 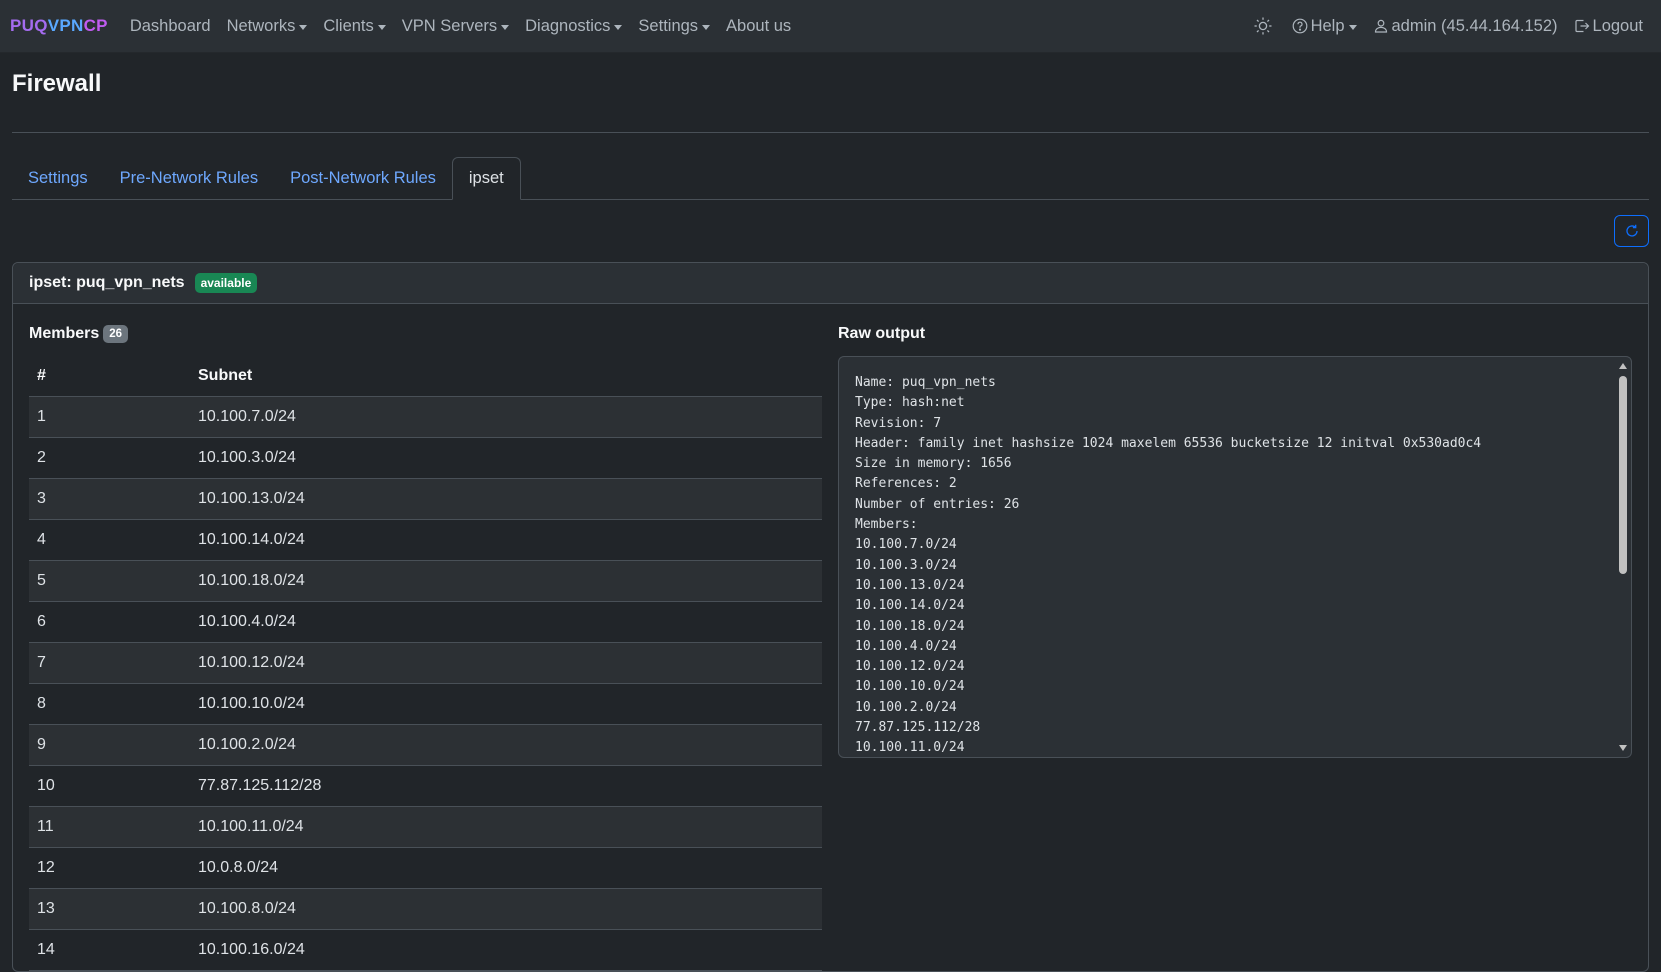 I want to click on refresh-icon, so click(x=1632, y=231).